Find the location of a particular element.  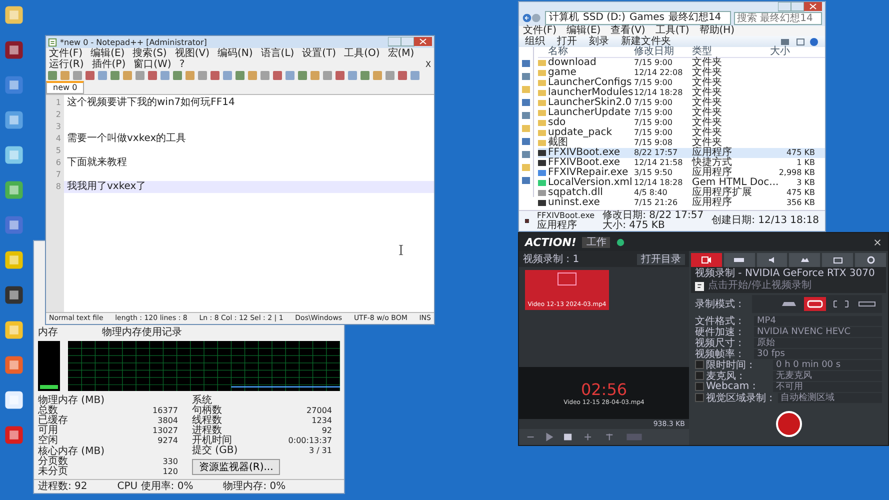

back-forward-icon is located at coordinates (532, 18).